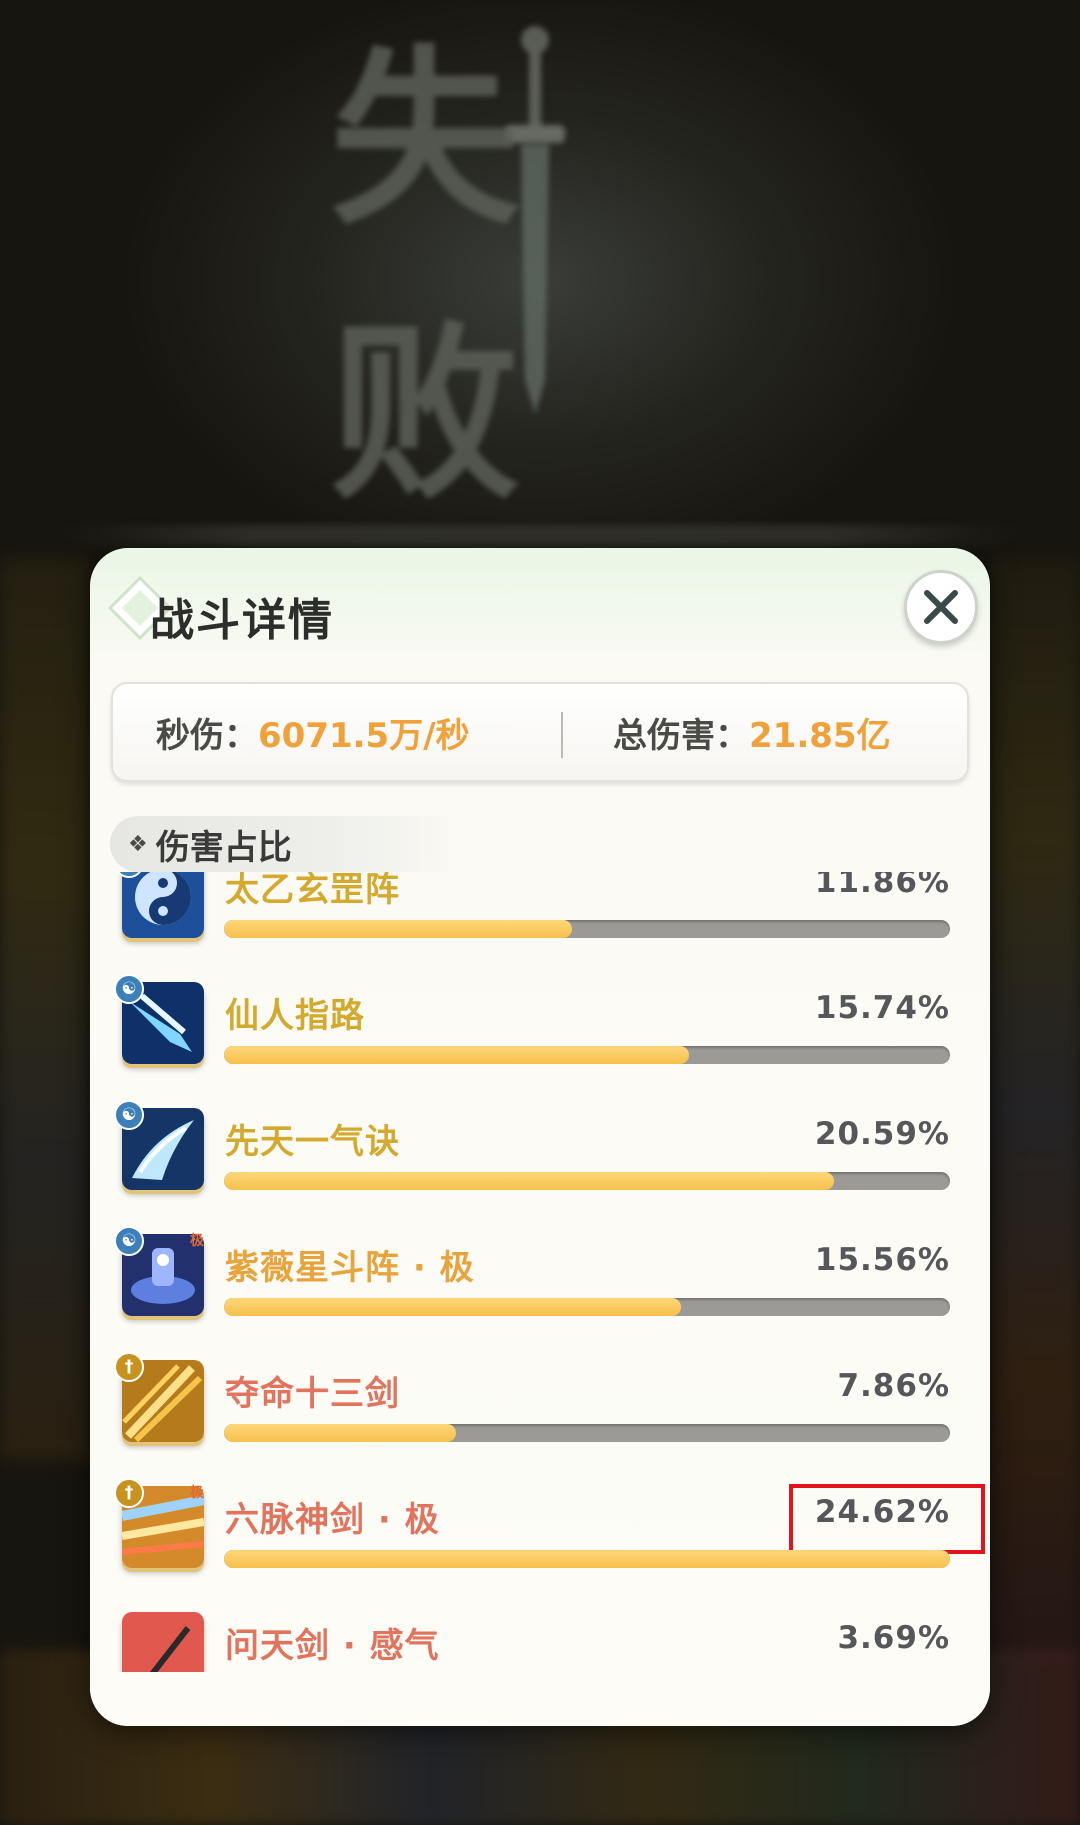 The image size is (1080, 1825). What do you see at coordinates (312, 891) in the screenshot?
I see `skill-name: 太乙玄罡阵` at bounding box center [312, 891].